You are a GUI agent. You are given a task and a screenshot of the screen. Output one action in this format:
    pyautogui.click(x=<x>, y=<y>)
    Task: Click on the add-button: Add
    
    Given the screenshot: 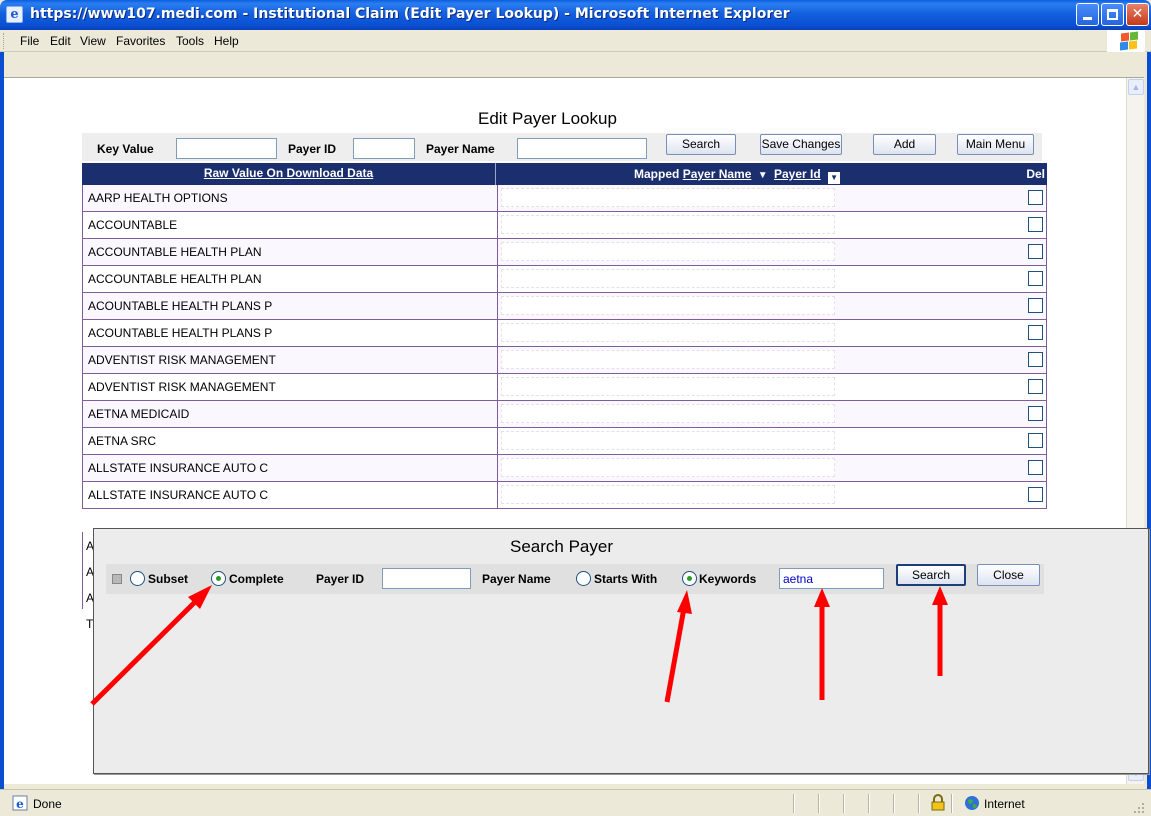 What is the action you would take?
    pyautogui.click(x=904, y=144)
    